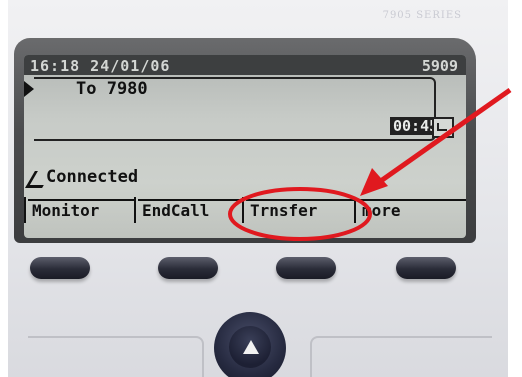  I want to click on softkey-more: more, so click(412, 211).